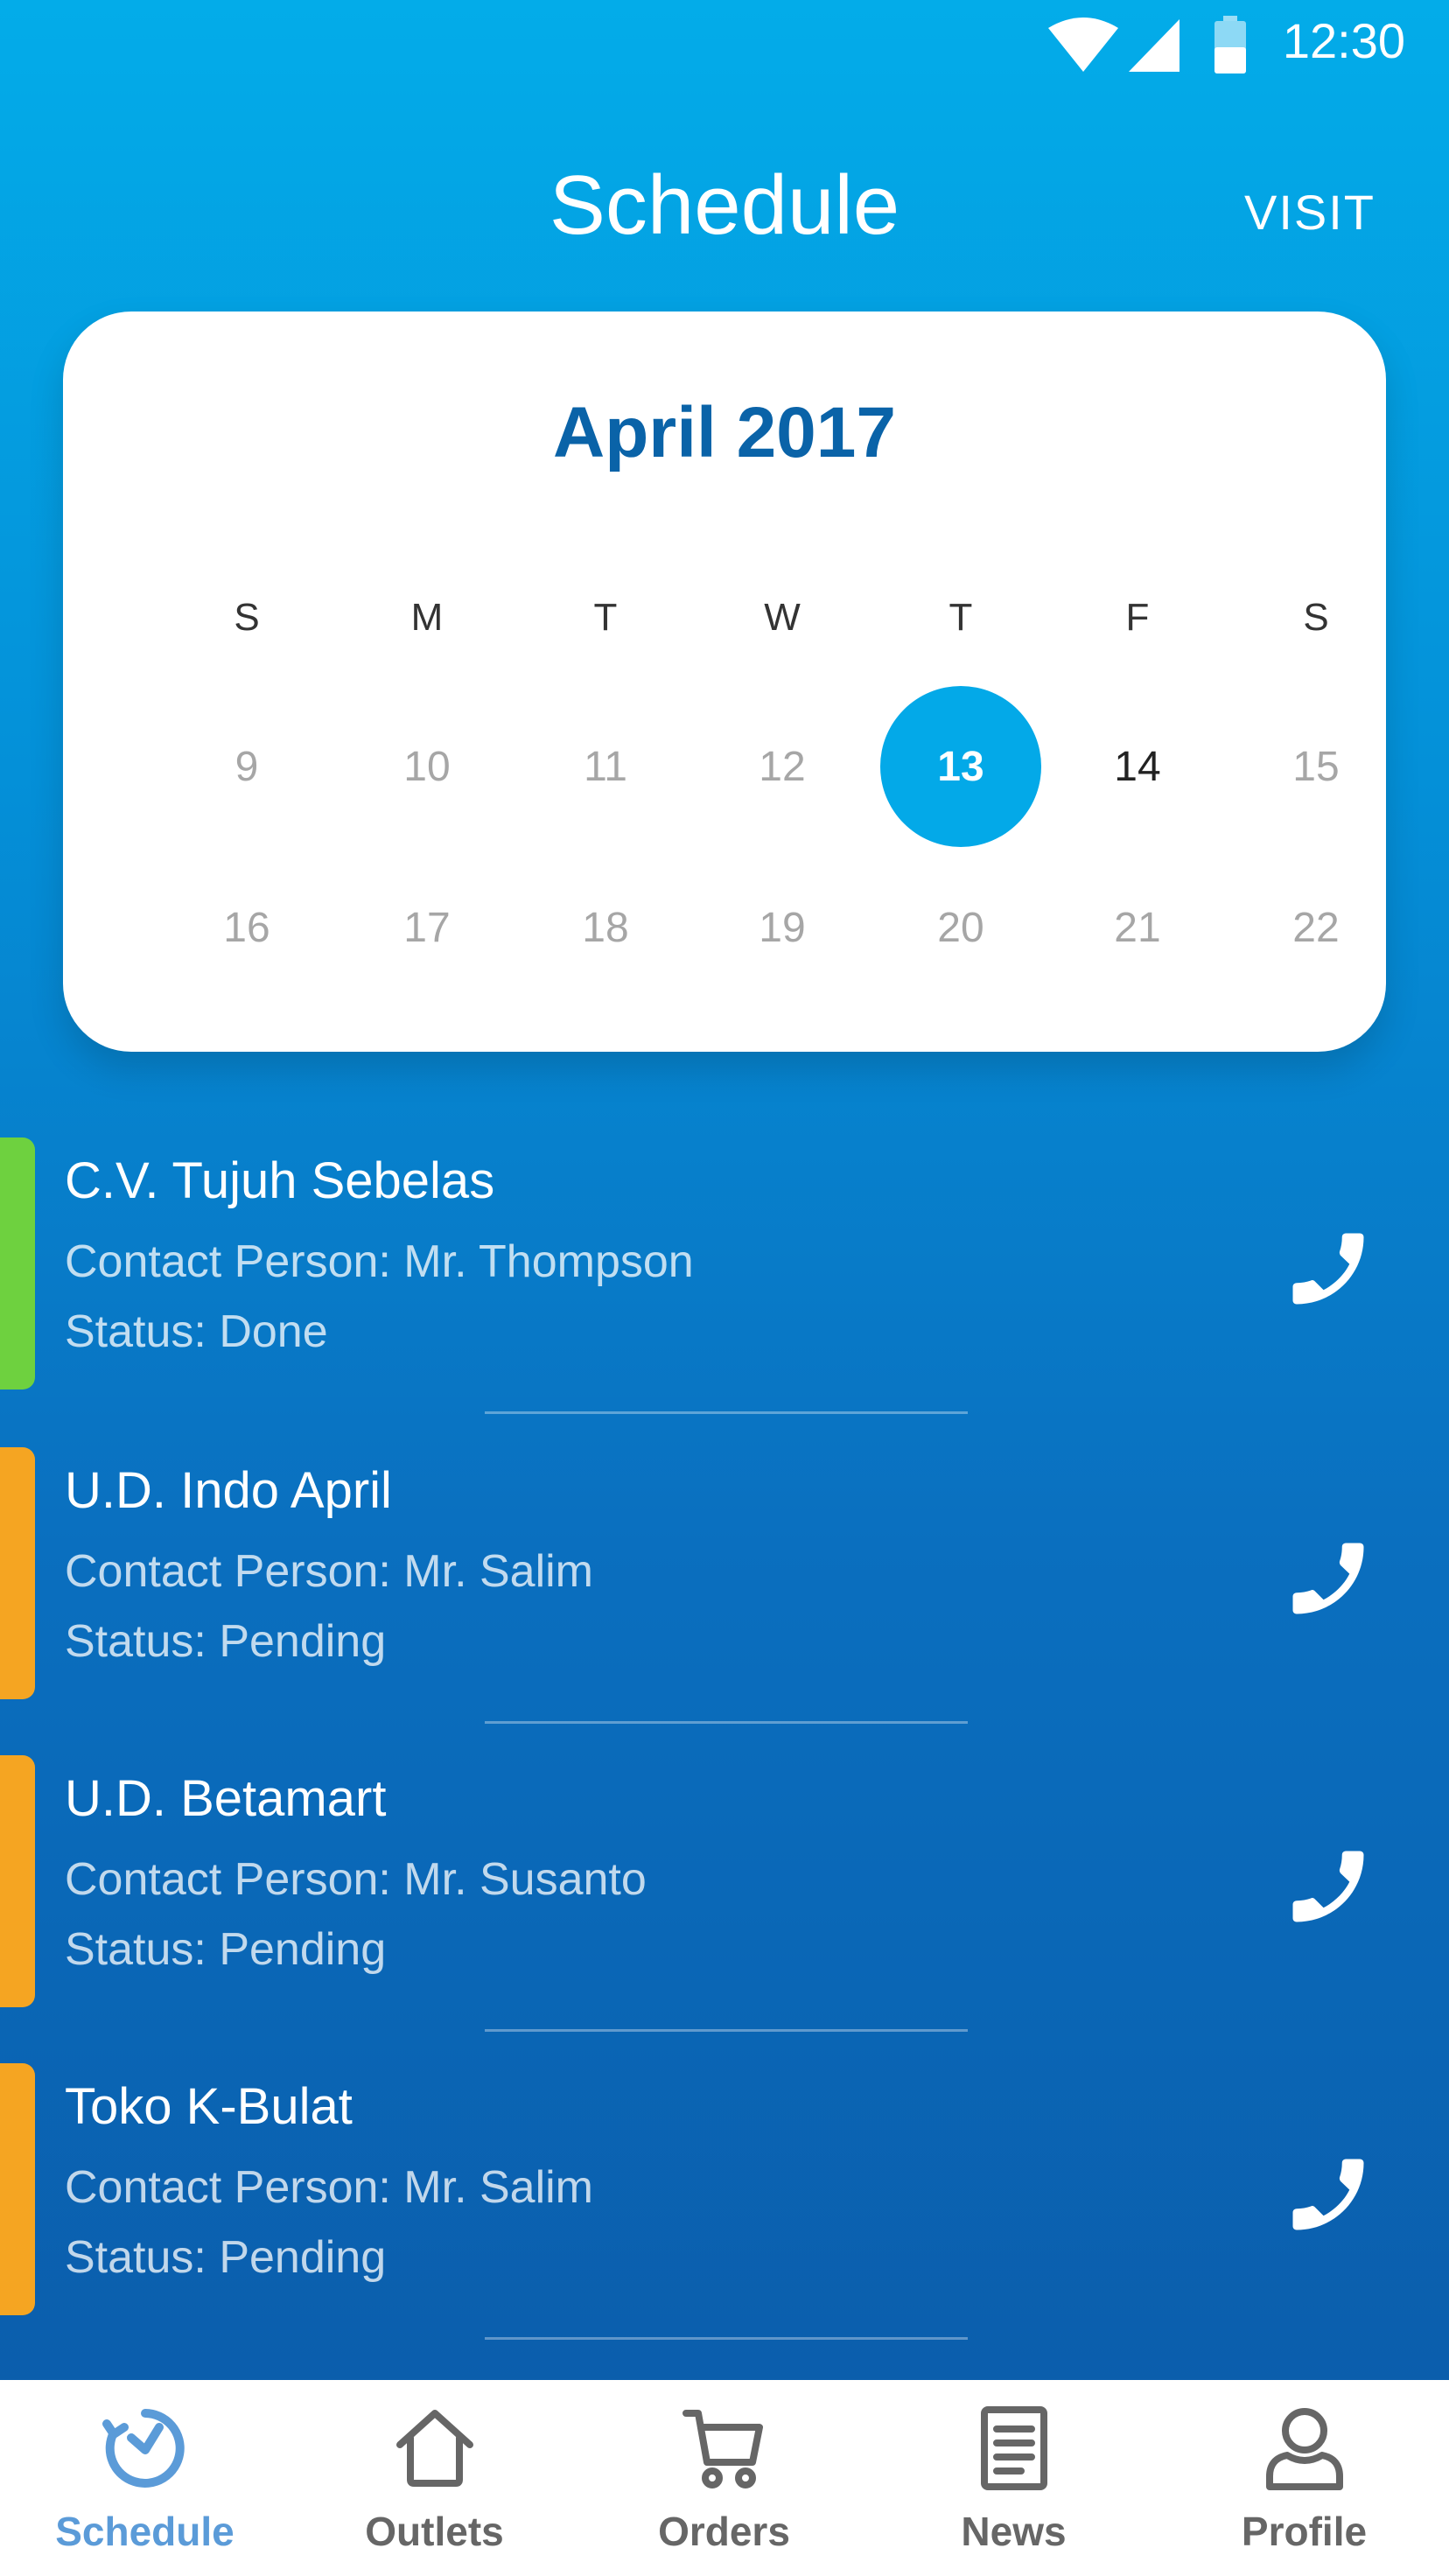 This screenshot has height=2576, width=1449. Describe the element at coordinates (209, 2106) in the screenshot. I see `visit-outlet-name: Toko K-Bulat` at that location.